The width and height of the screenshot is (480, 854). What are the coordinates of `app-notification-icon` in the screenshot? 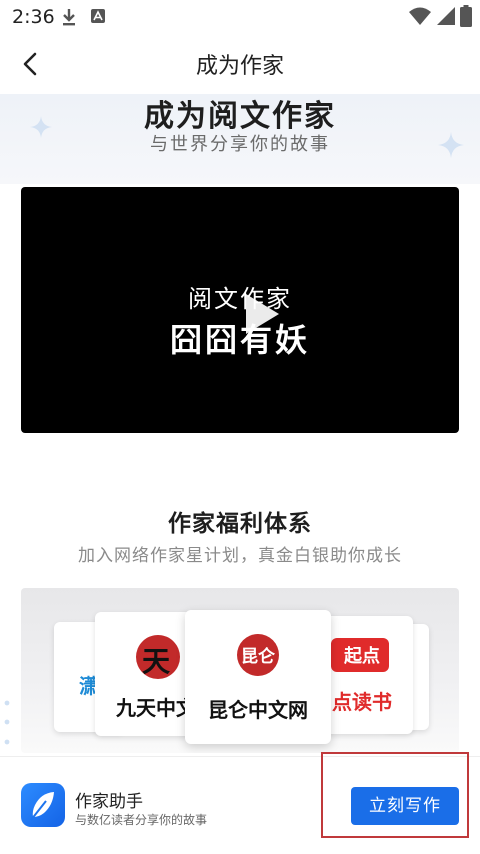 It's located at (98, 16).